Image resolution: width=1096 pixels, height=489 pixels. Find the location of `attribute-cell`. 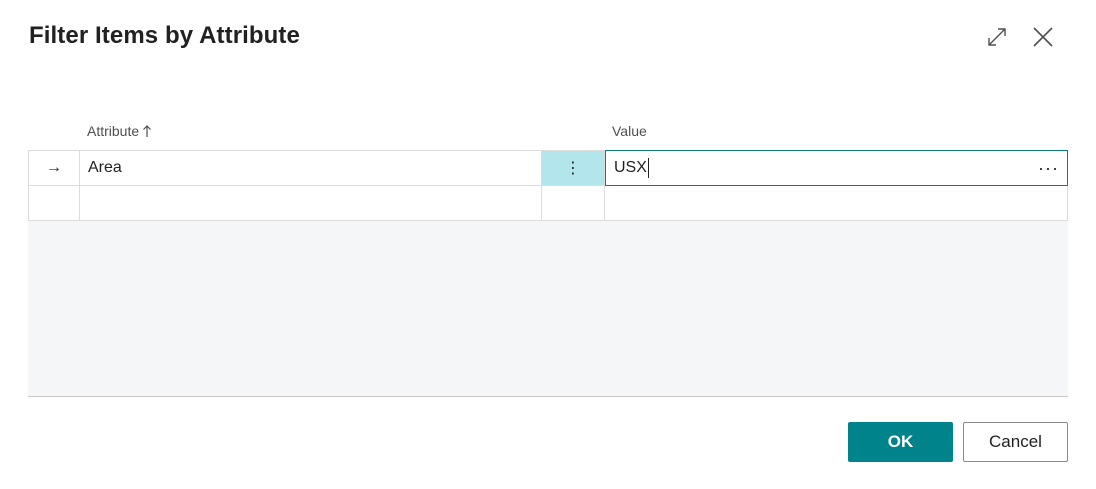

attribute-cell is located at coordinates (311, 203).